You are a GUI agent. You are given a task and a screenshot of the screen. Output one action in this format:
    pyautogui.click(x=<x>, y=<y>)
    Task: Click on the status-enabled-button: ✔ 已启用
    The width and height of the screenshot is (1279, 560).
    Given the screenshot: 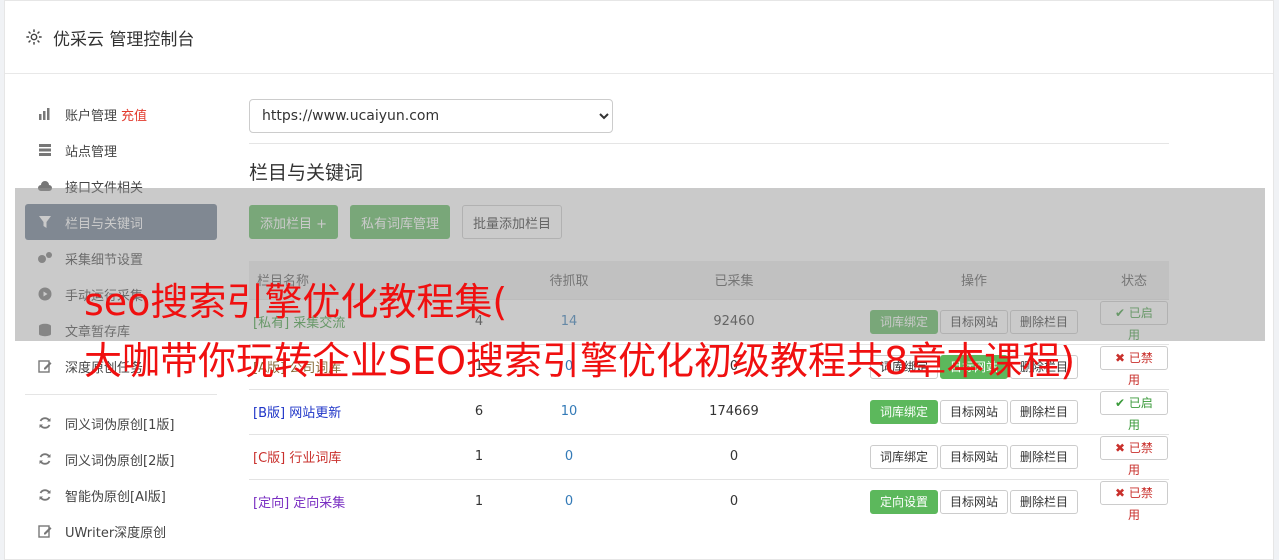 What is the action you would take?
    pyautogui.click(x=1134, y=411)
    